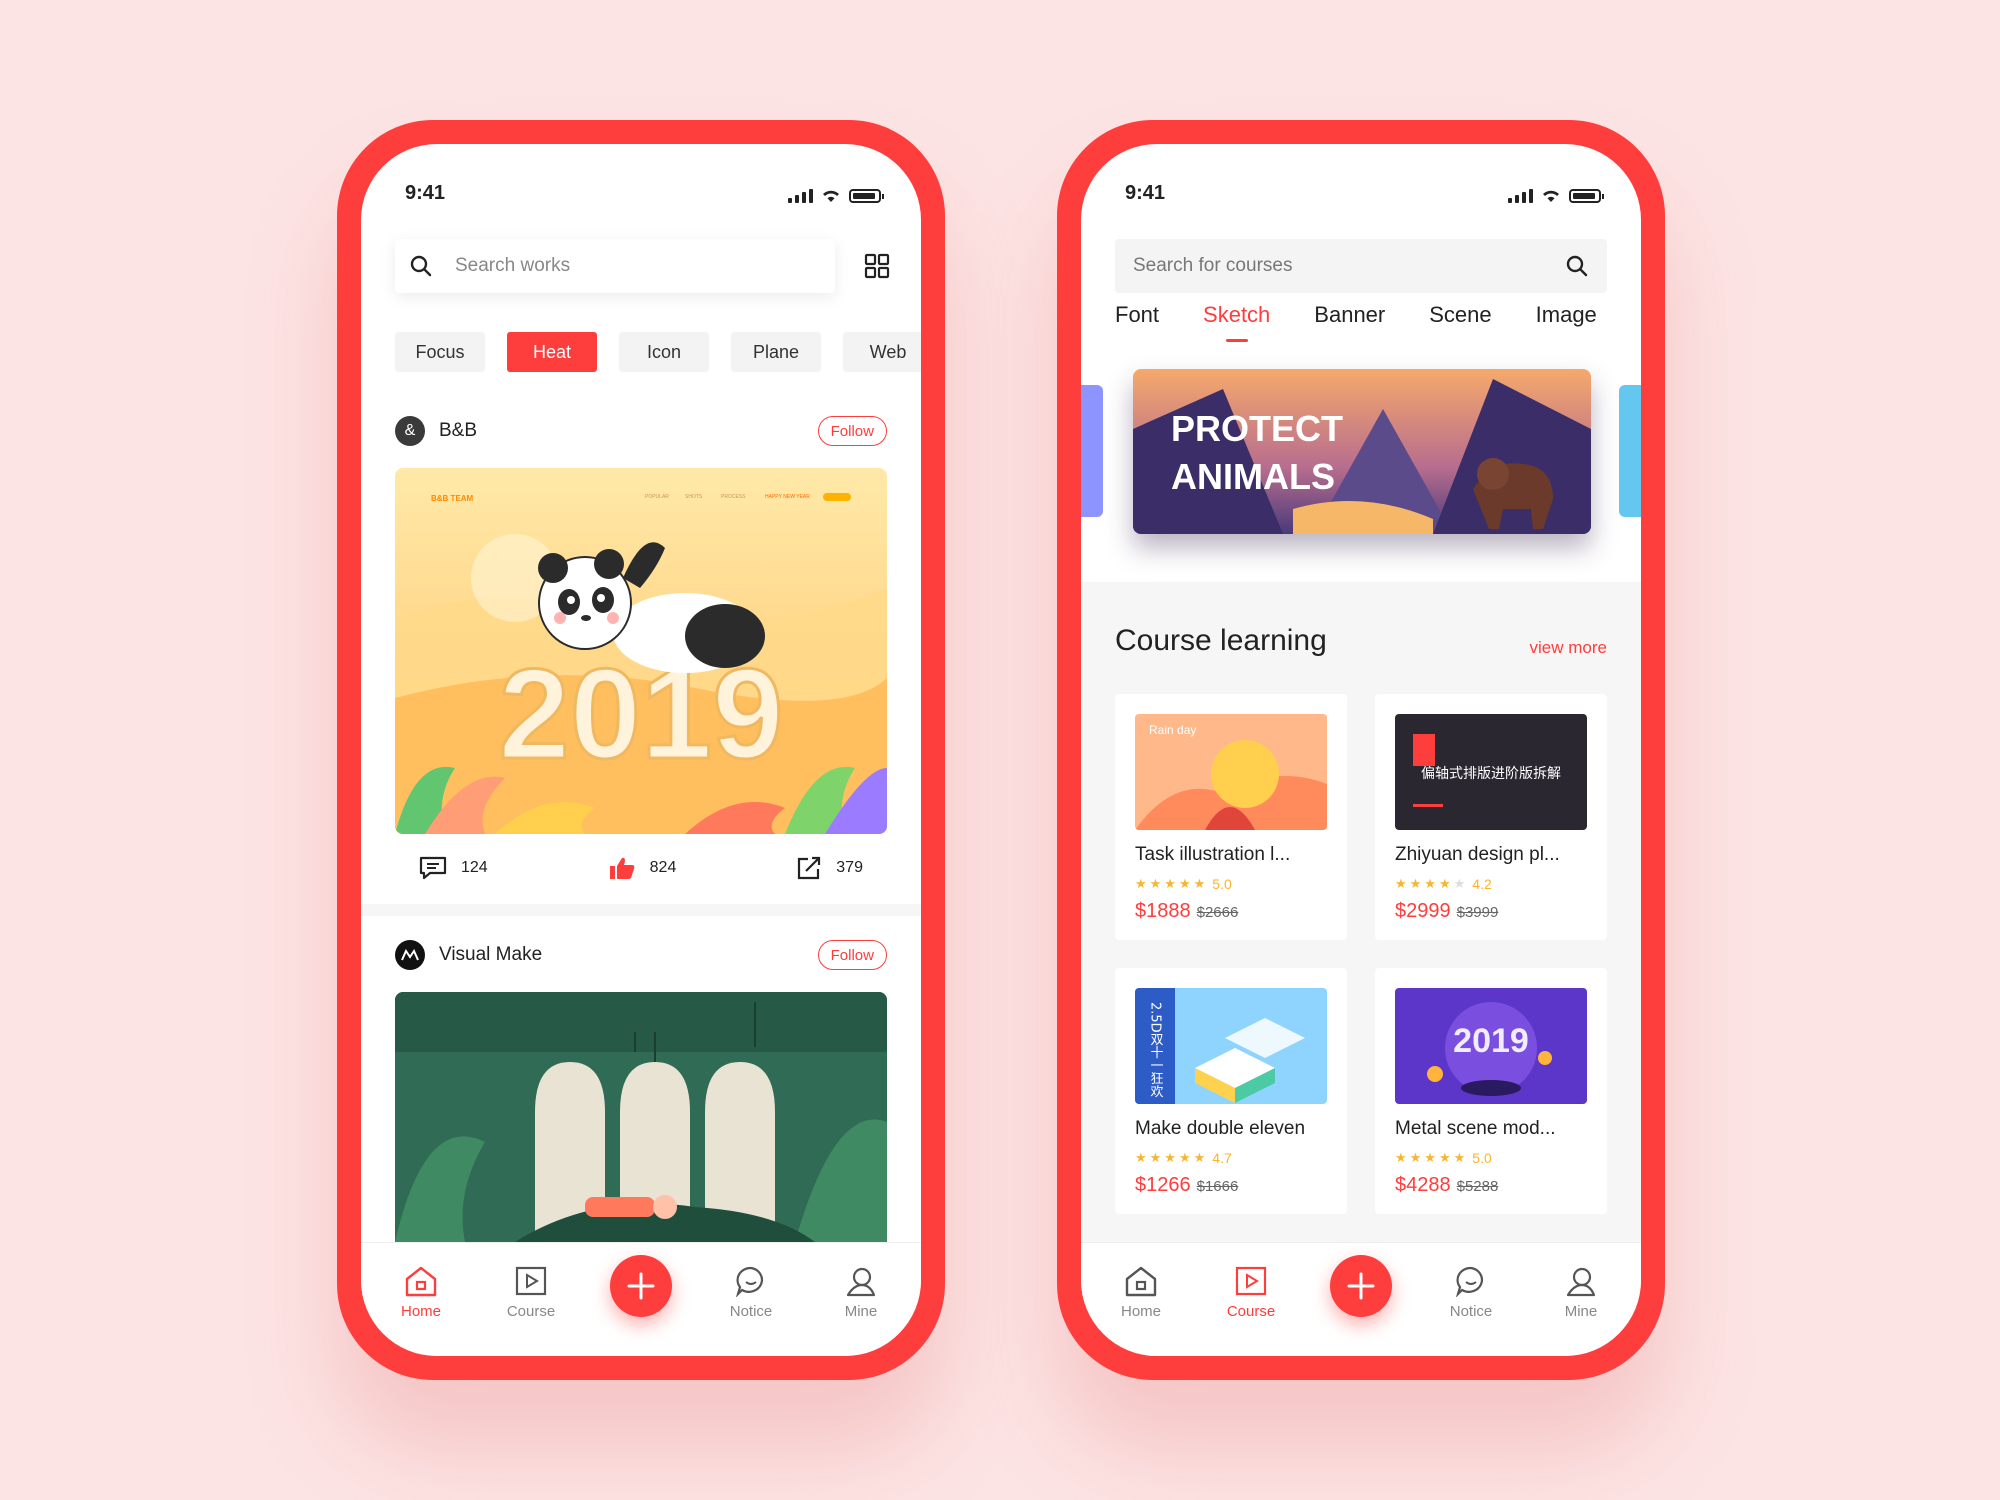 The height and width of the screenshot is (1500, 2000). What do you see at coordinates (641, 910) in the screenshot?
I see `post-divider` at bounding box center [641, 910].